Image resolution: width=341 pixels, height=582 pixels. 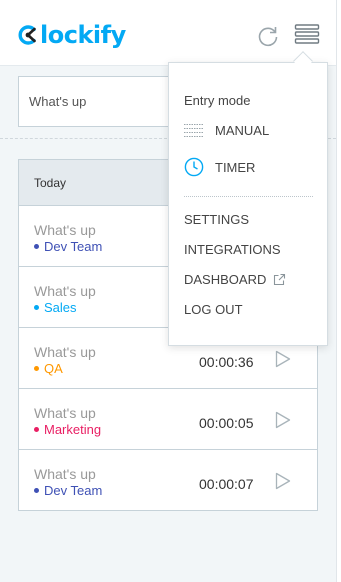 What do you see at coordinates (27, 35) in the screenshot?
I see `clockify-logo-icon` at bounding box center [27, 35].